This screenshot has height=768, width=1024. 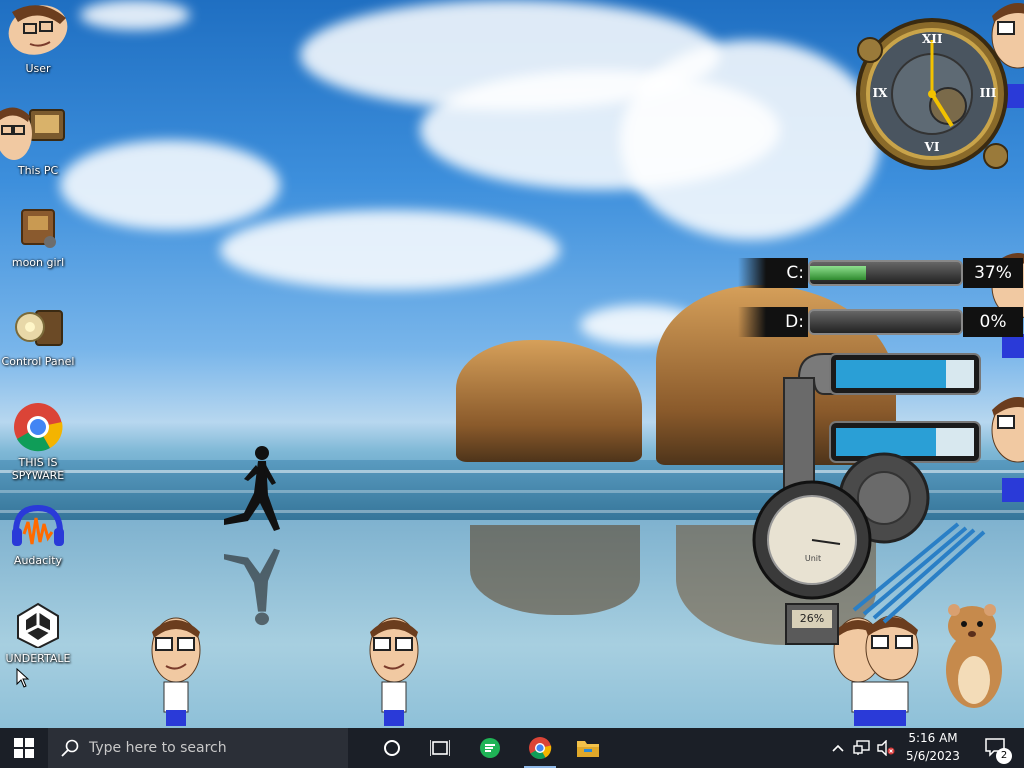 I want to click on steampunk-clock-widget: XII III VI IX, so click(x=928, y=88).